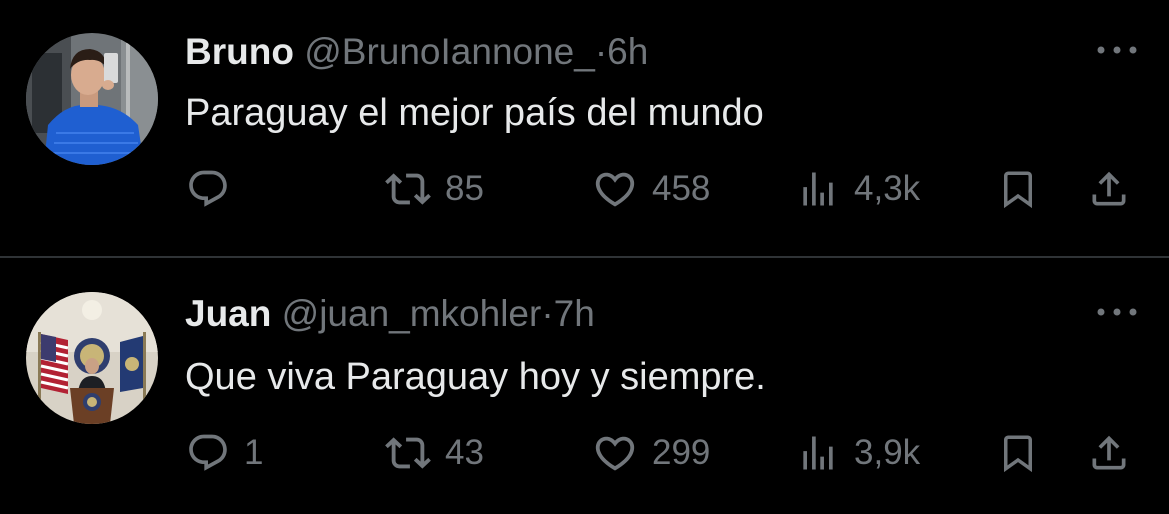  Describe the element at coordinates (584, 189) in the screenshot. I see `tweet-actions: 85 458 4,3k` at that location.